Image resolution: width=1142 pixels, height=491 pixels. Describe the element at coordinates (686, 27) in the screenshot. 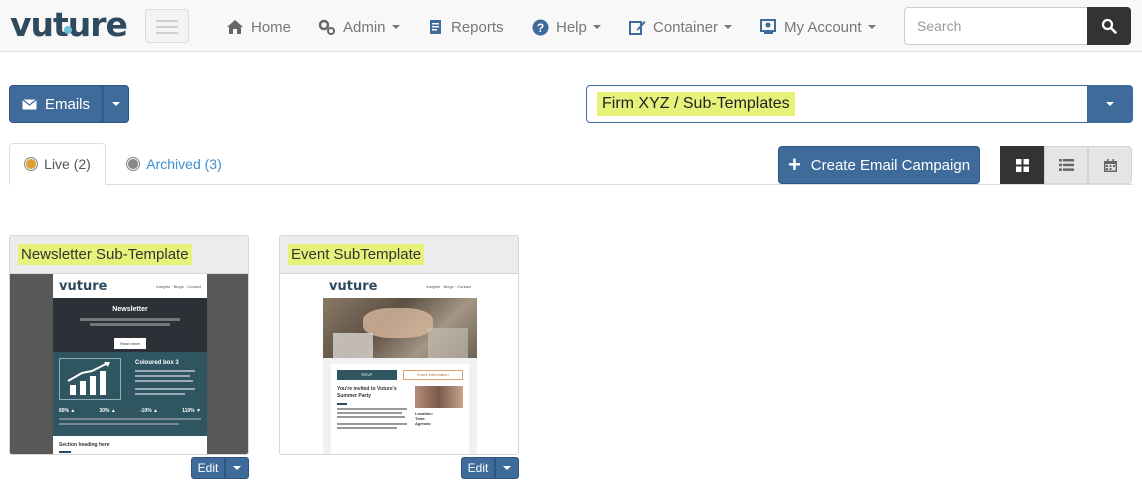

I see `nav-container-label: Container` at that location.